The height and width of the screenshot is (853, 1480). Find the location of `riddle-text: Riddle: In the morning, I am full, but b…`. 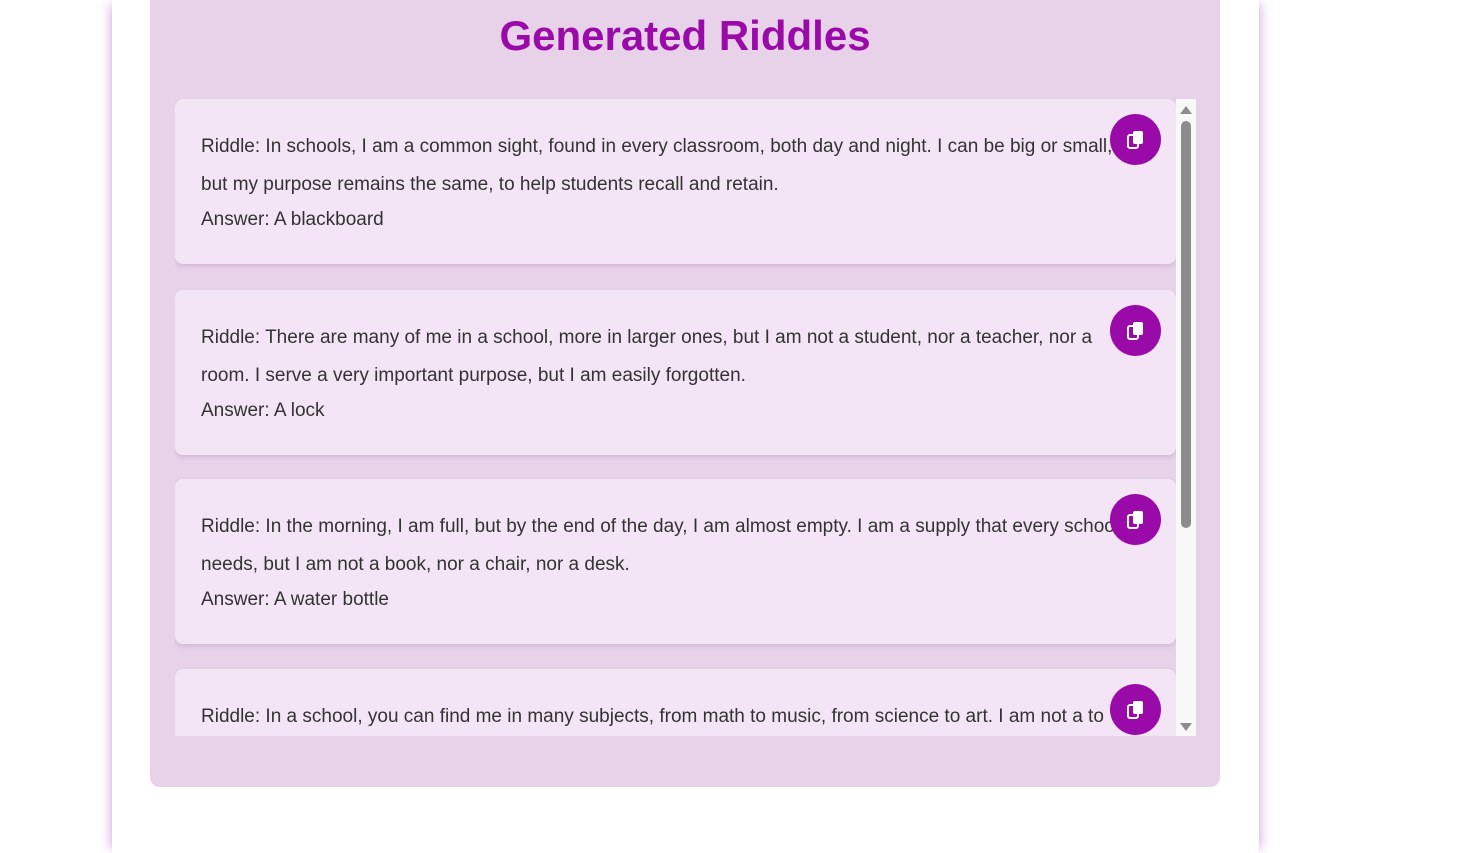

riddle-text: Riddle: In the morning, I am full, but b… is located at coordinates (660, 545).